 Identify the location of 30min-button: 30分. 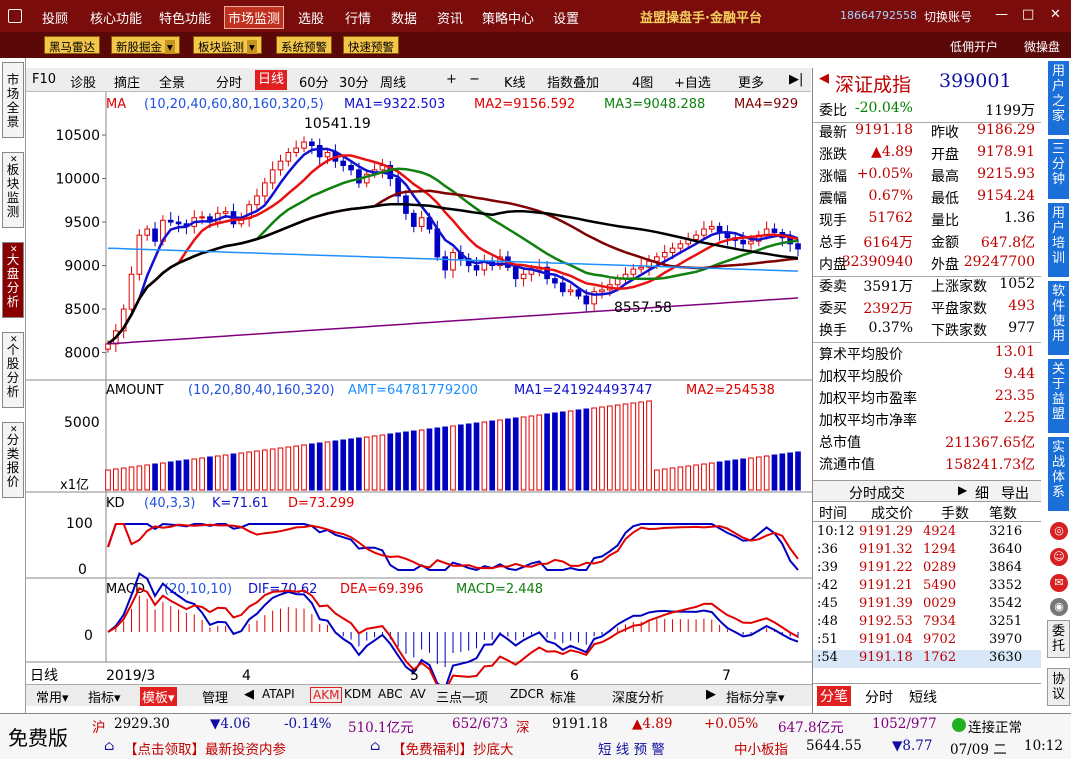
(354, 81).